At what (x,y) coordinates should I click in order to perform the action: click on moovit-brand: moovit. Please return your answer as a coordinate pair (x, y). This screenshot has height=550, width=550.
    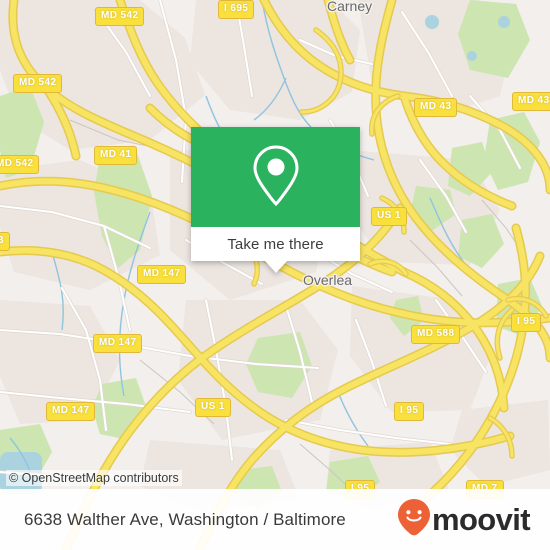
    Looking at the image, I should click on (464, 519).